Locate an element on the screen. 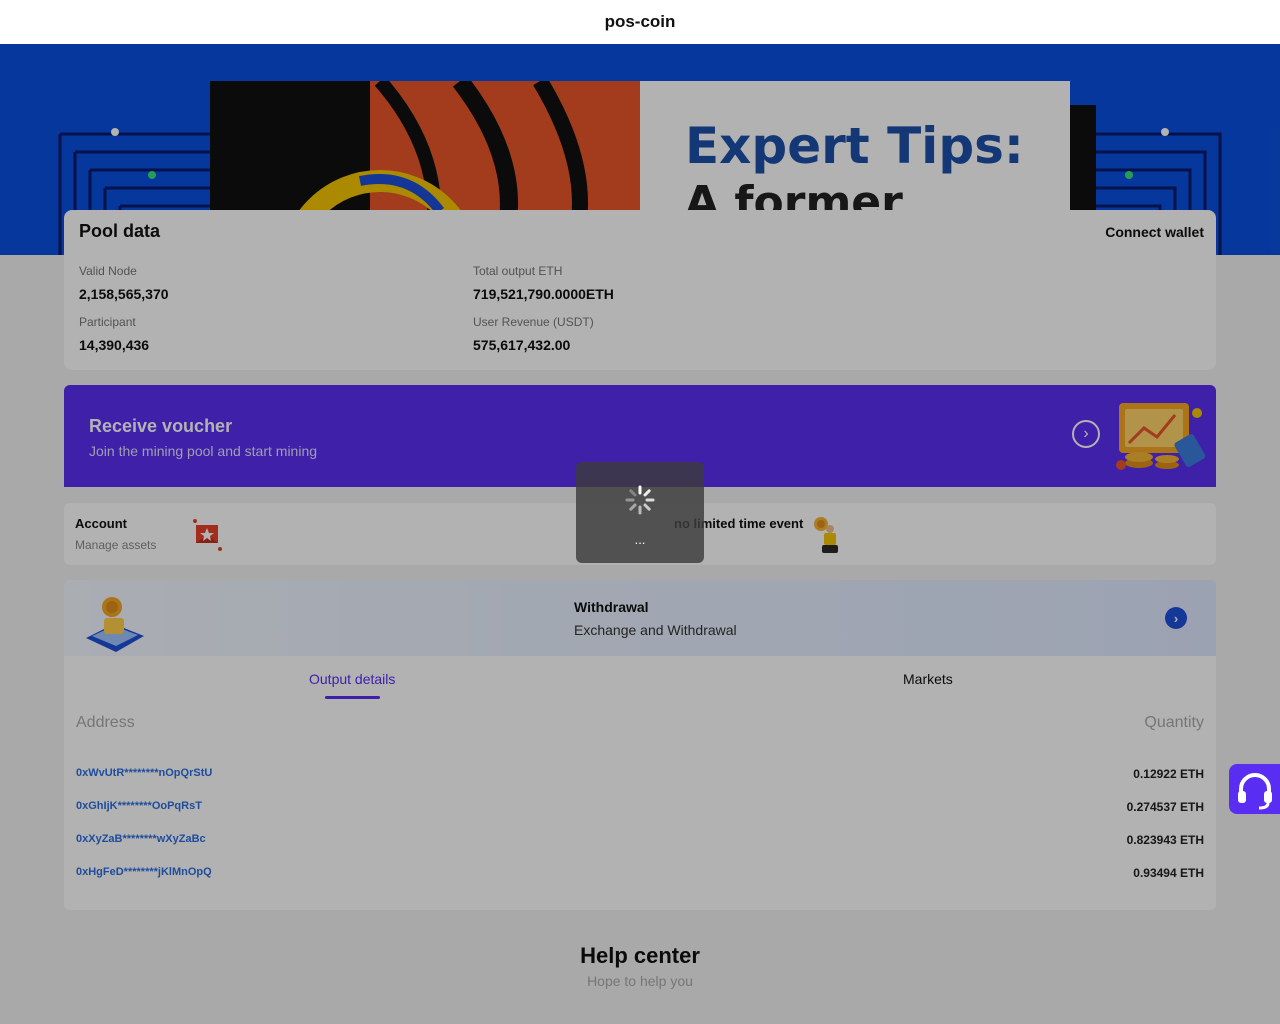  headset-icon is located at coordinates (1254, 791).